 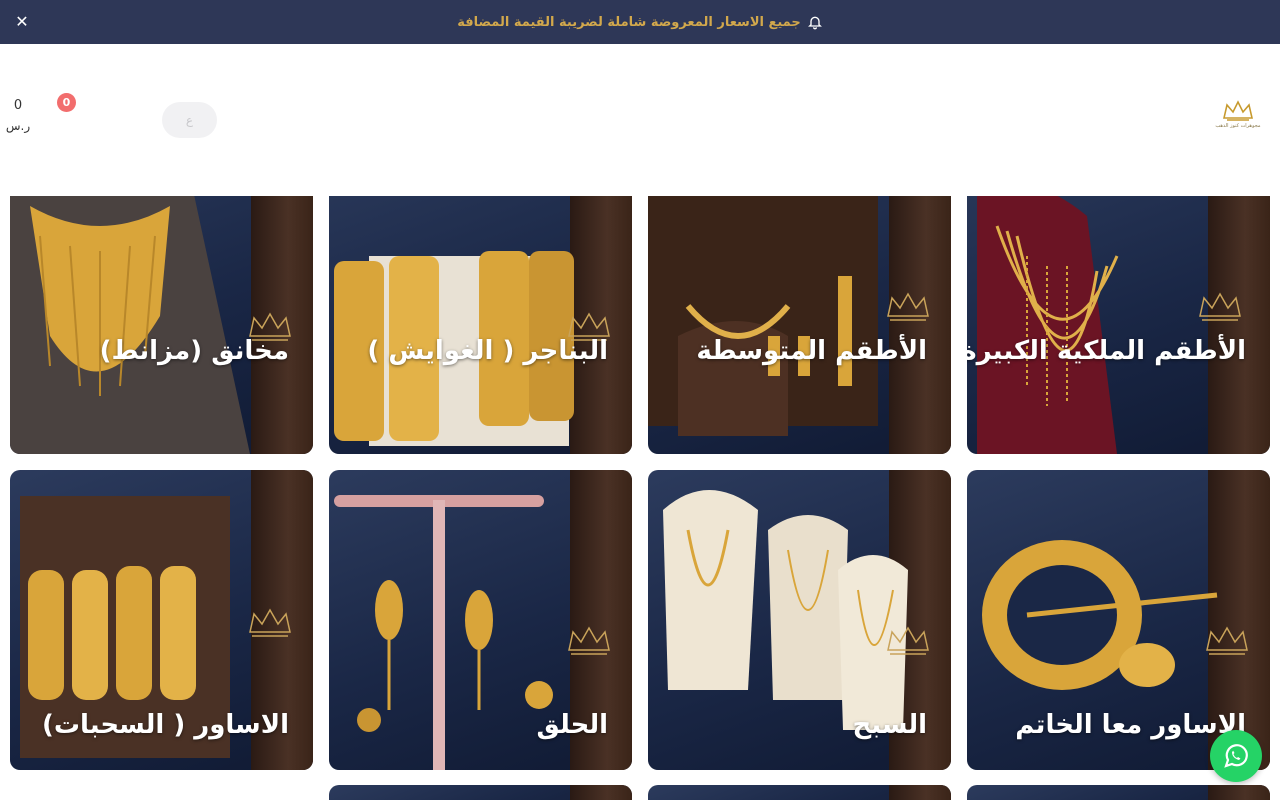 I want to click on category-title: الأطقم المتوسطة, so click(x=811, y=351).